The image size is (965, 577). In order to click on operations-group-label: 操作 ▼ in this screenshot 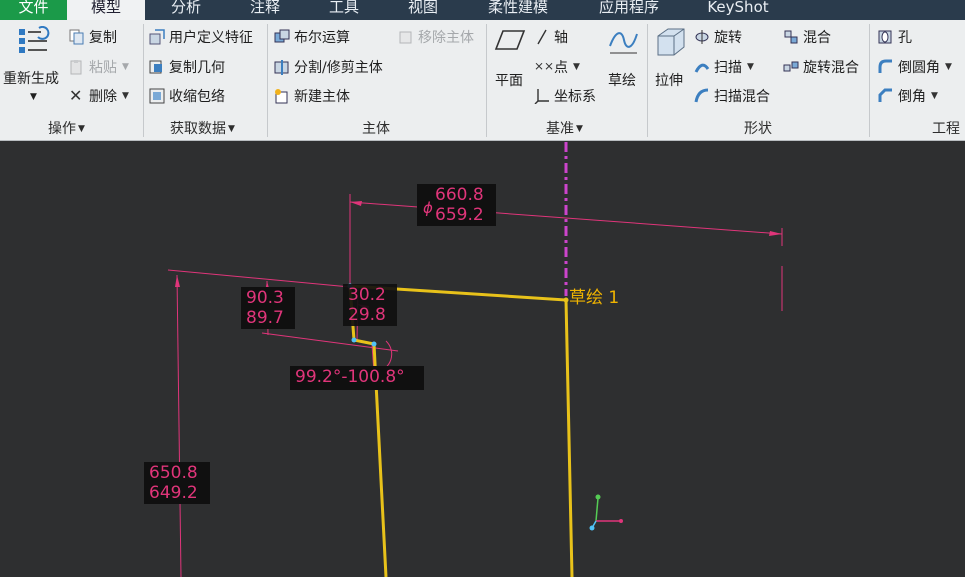, I will do `click(66, 128)`.